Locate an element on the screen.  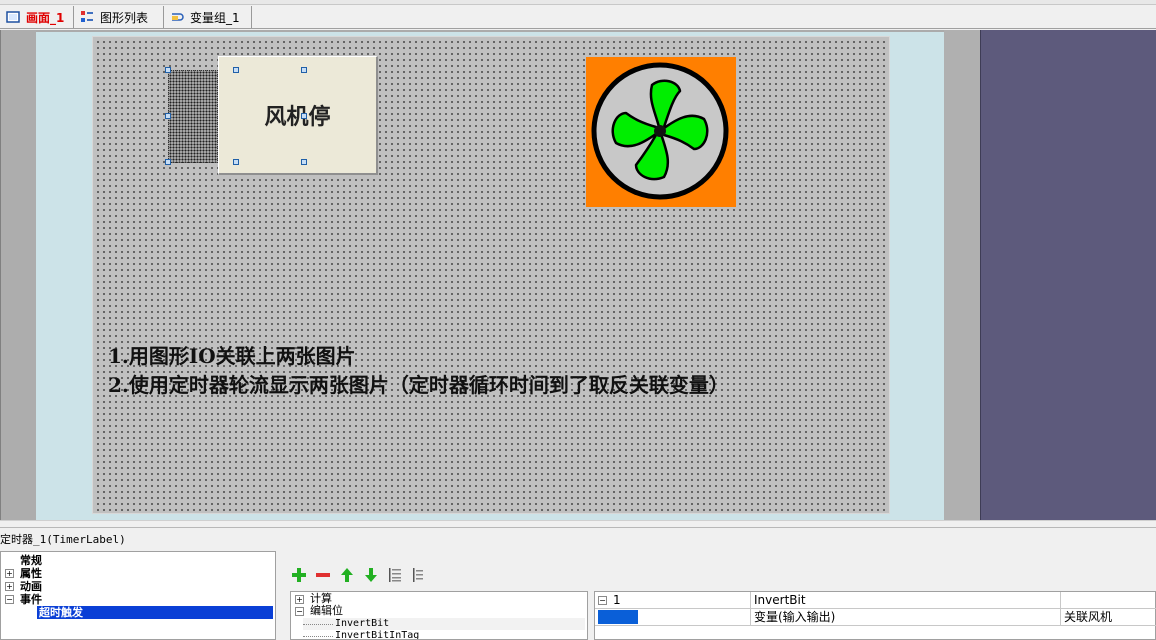
graphics-list-icon is located at coordinates (87, 17).